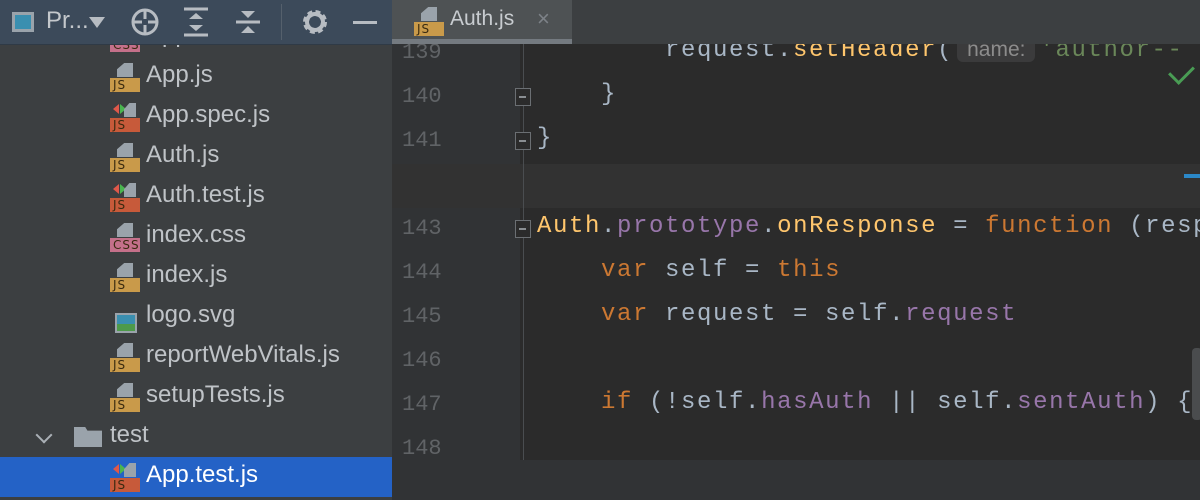  Describe the element at coordinates (202, 474) in the screenshot. I see `tree-item-label: App.test.js` at that location.